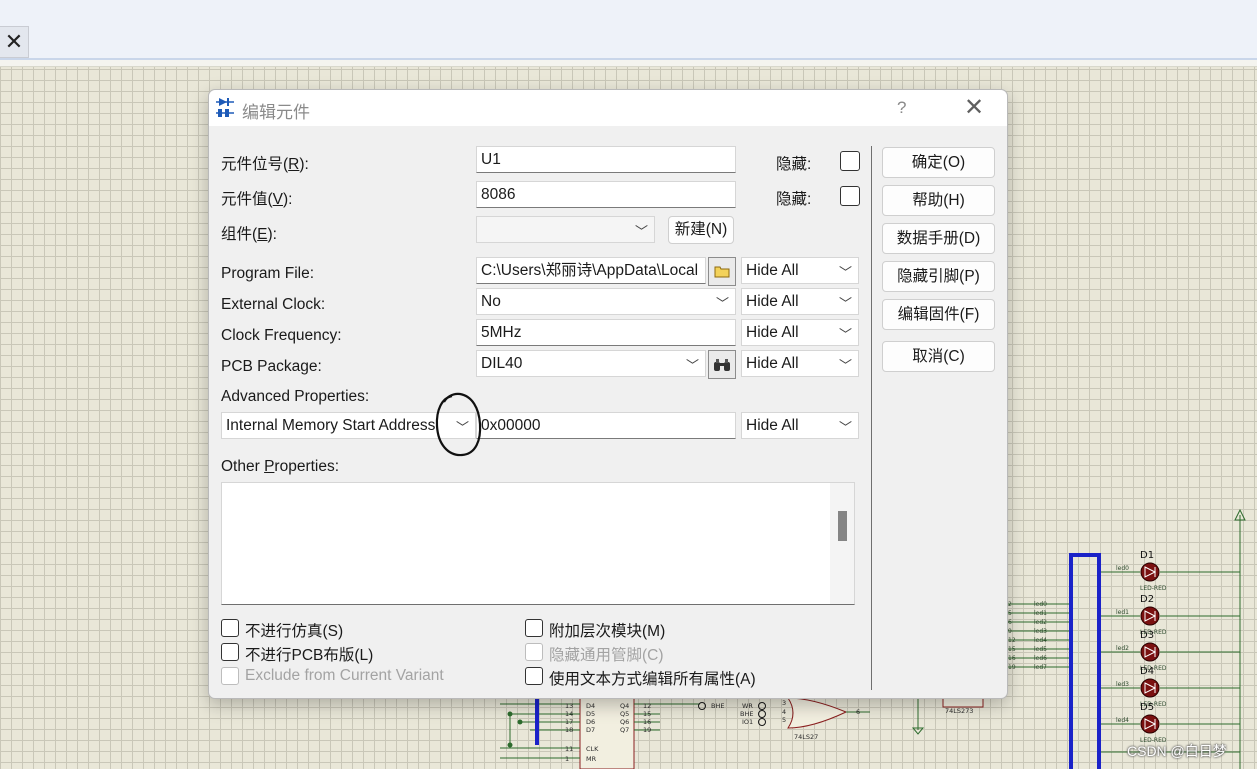 The image size is (1257, 769). I want to click on edit-firmware-button: 编辑固件(F), so click(938, 314).